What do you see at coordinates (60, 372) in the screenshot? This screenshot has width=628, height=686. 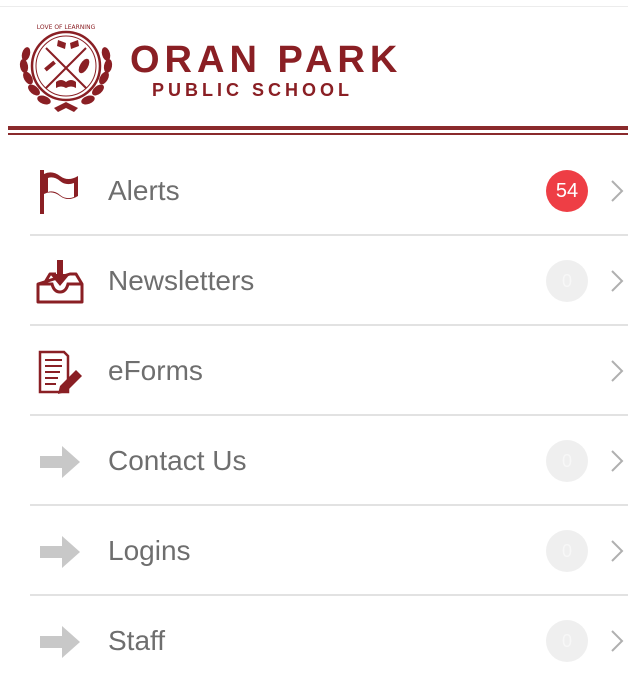 I see `form-pen-icon` at bounding box center [60, 372].